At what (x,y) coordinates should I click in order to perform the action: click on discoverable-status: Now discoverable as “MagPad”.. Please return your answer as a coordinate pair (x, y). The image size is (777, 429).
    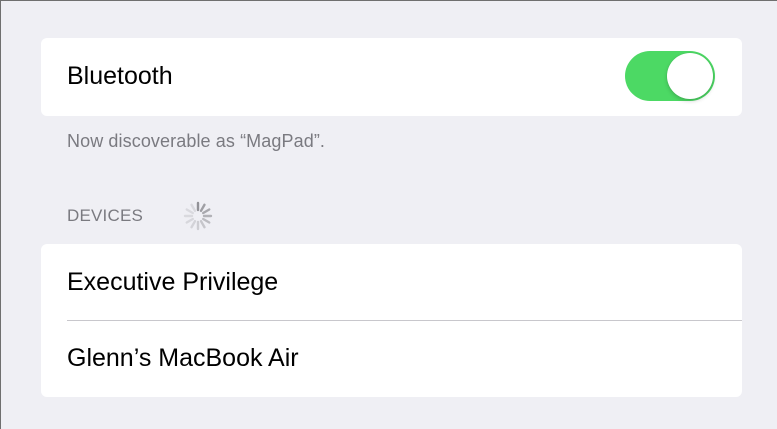
    Looking at the image, I should click on (196, 141).